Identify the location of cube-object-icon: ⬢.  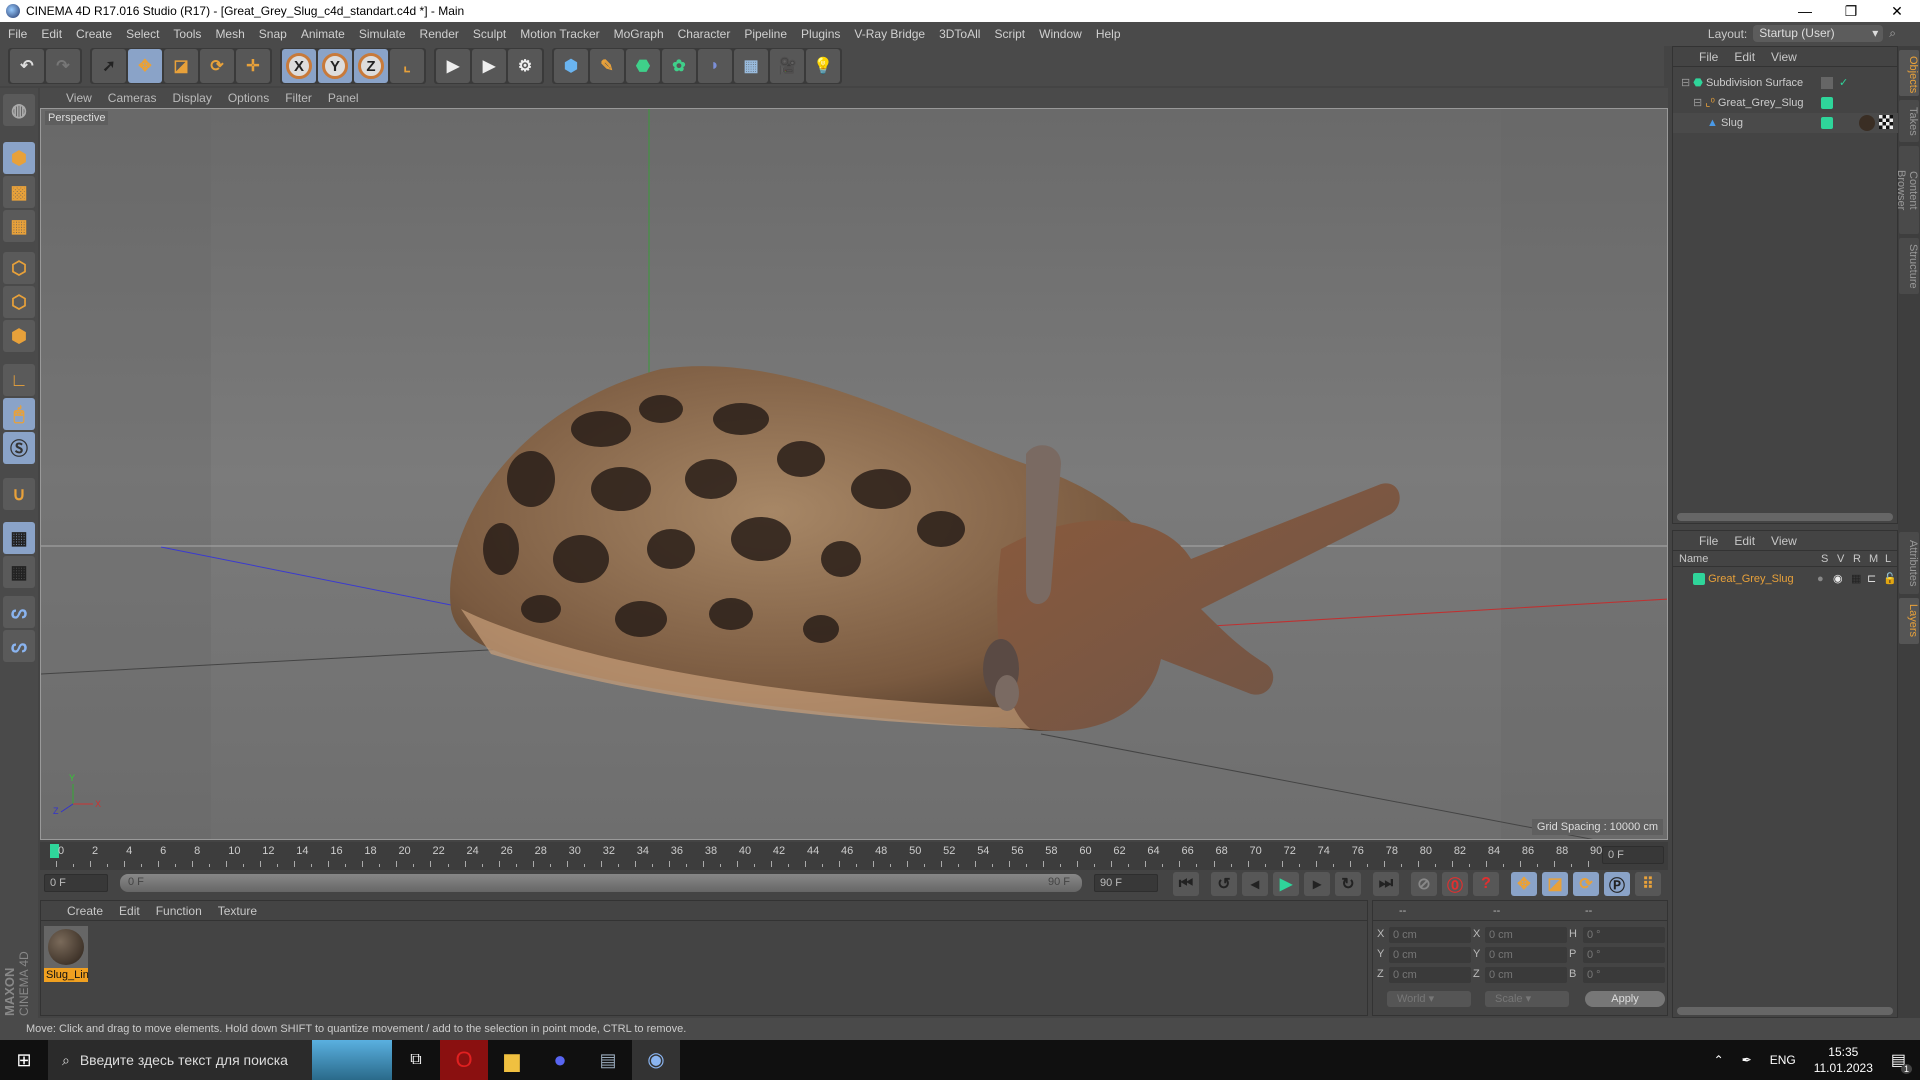
(571, 66).